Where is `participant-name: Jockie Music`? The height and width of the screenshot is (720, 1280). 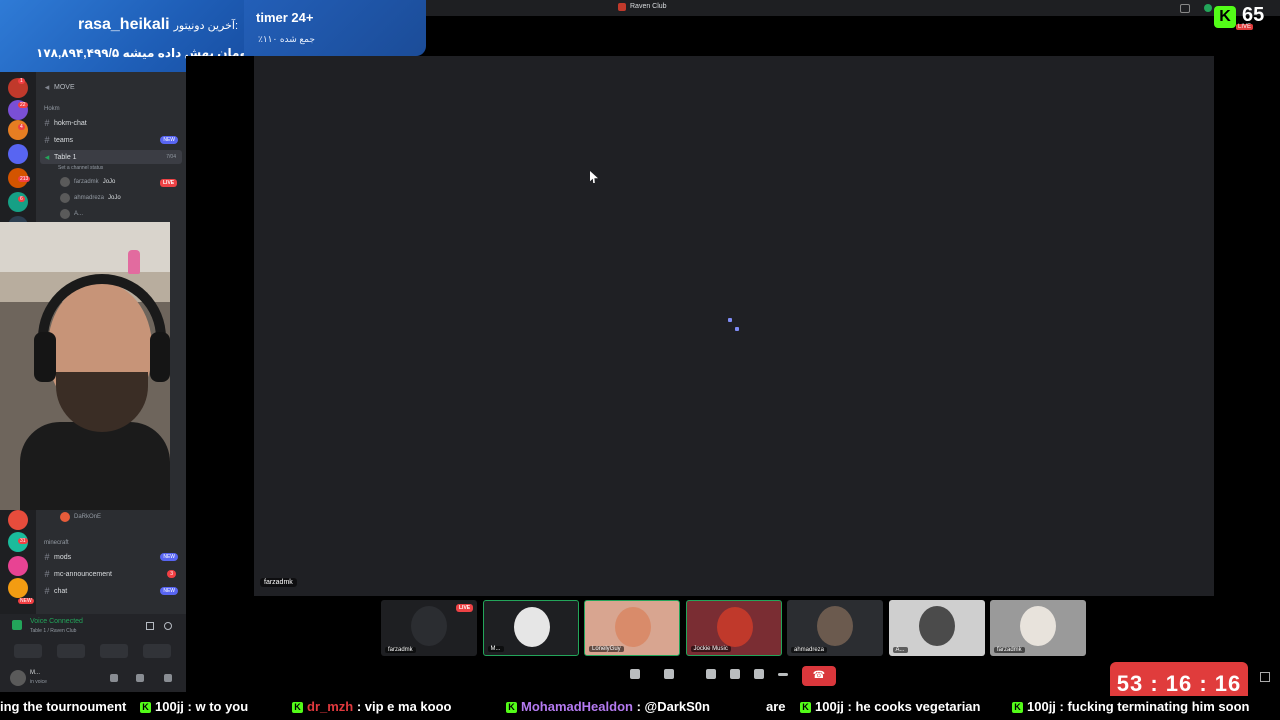 participant-name: Jockie Music is located at coordinates (710, 649).